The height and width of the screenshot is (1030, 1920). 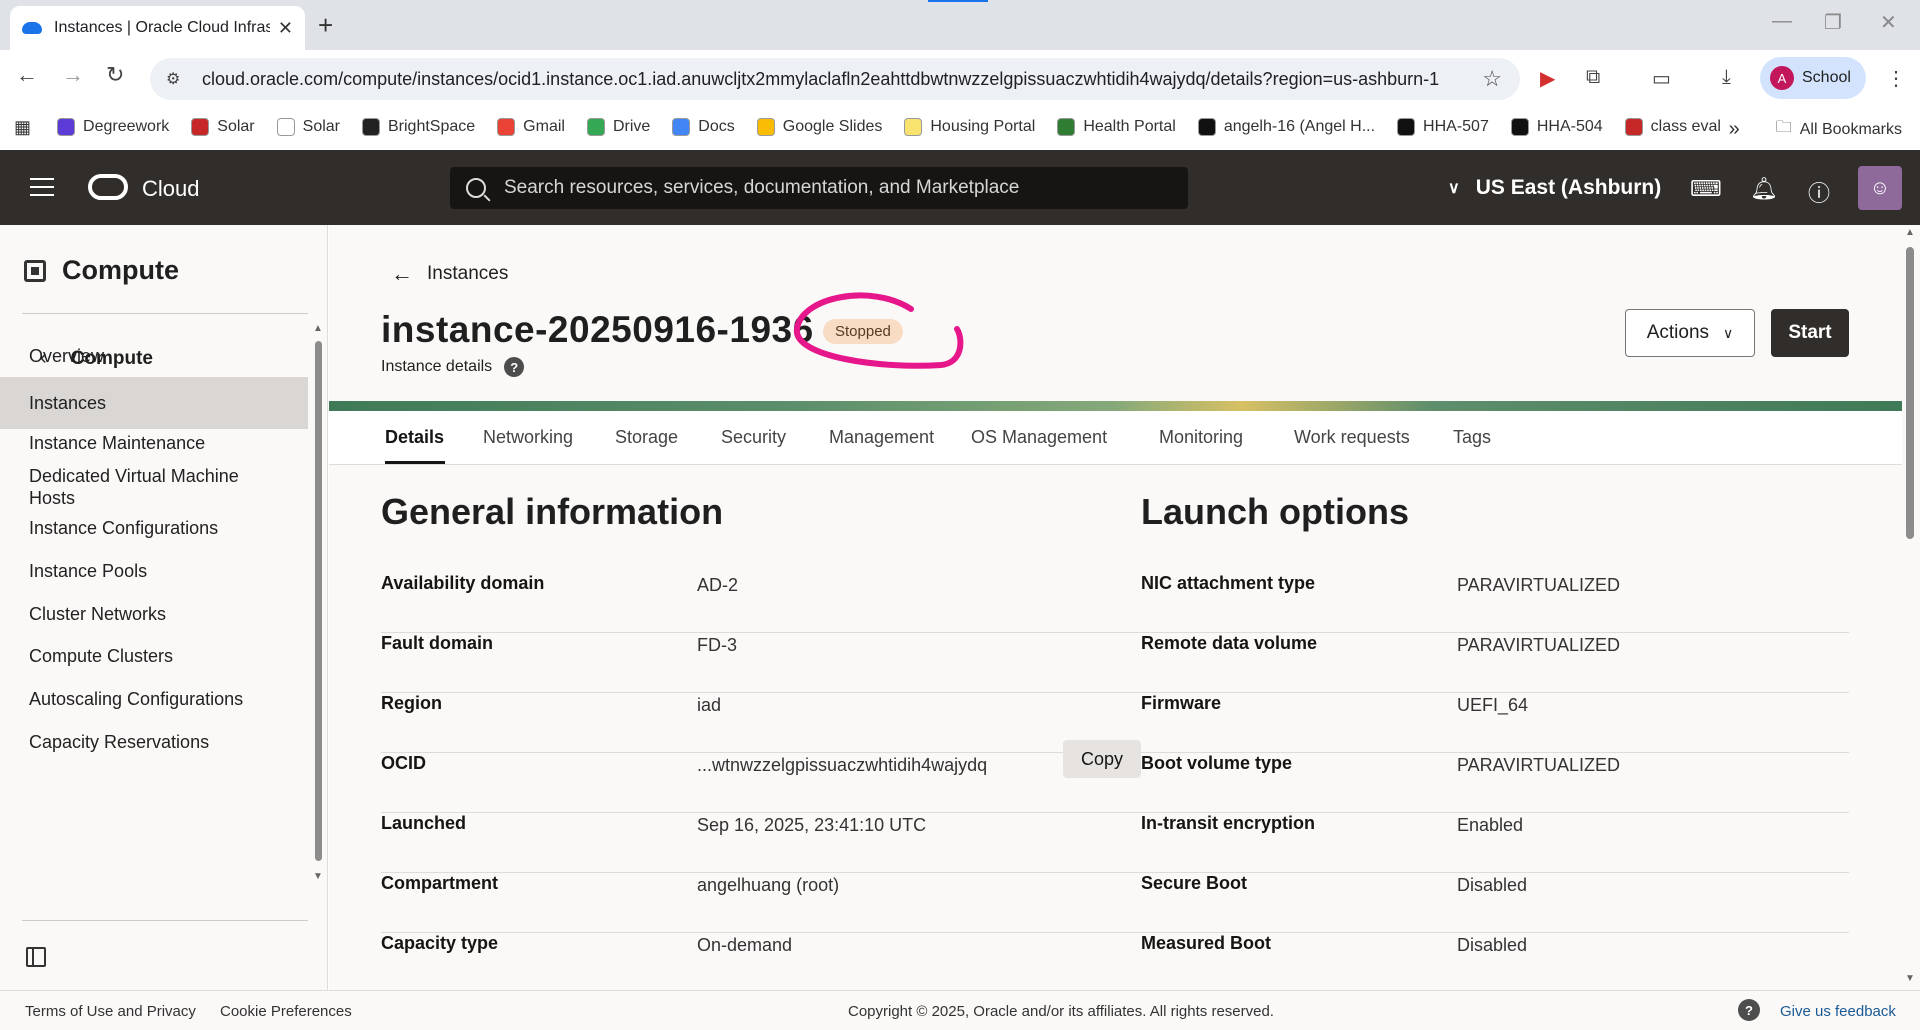 What do you see at coordinates (154, 742) in the screenshot?
I see `sidebar-item: Capacity Reservations` at bounding box center [154, 742].